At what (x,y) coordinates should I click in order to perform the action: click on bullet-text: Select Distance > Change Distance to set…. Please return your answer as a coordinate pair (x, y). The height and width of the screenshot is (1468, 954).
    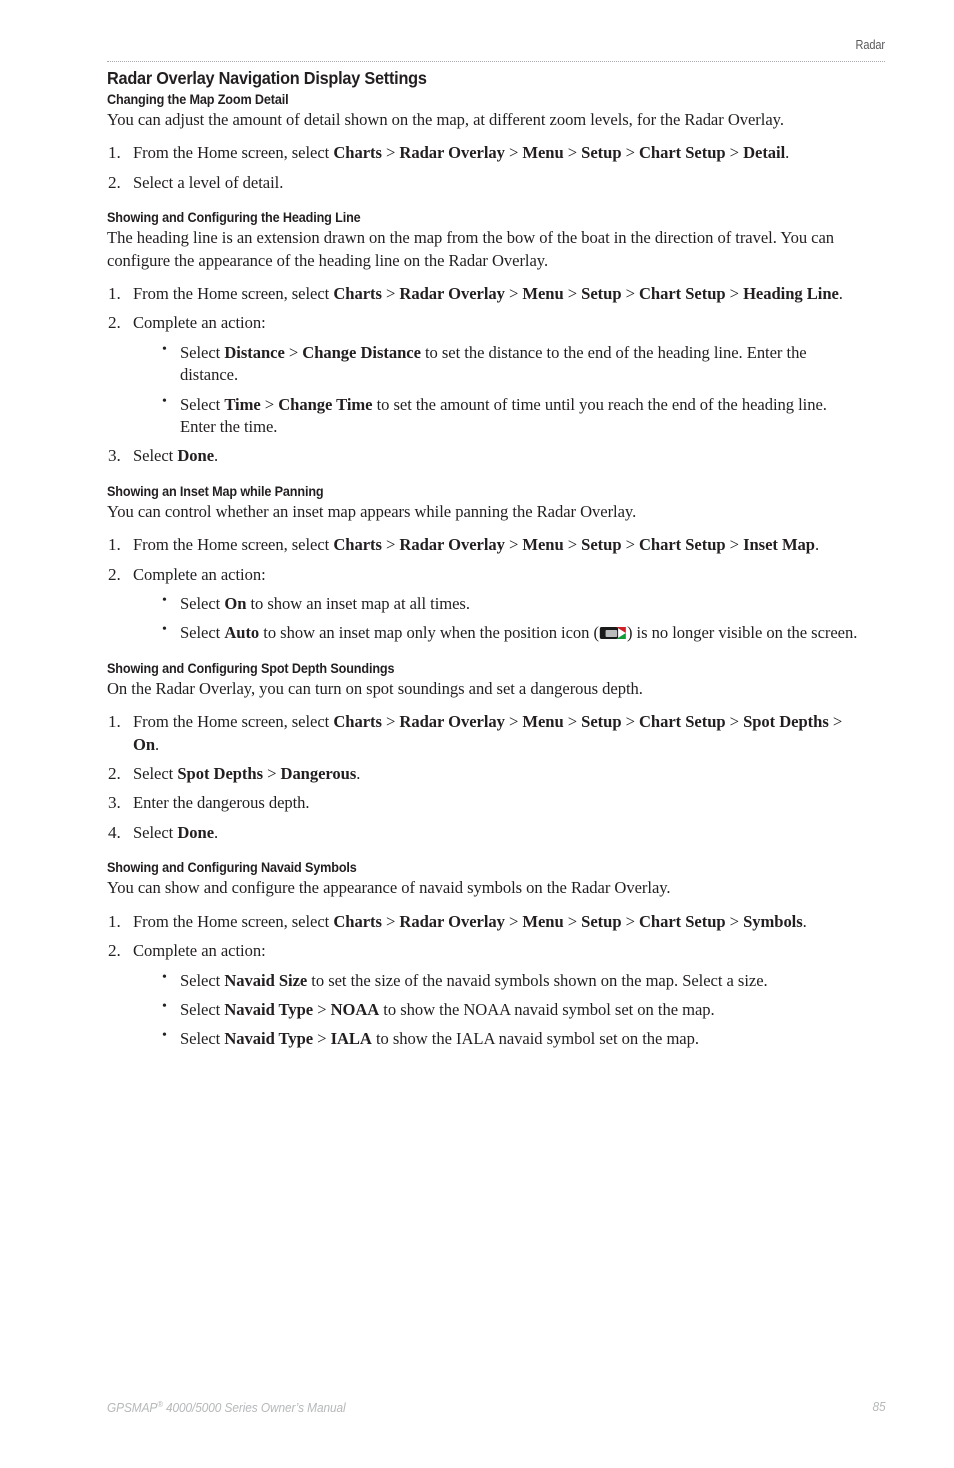
    Looking at the image, I should click on (493, 363).